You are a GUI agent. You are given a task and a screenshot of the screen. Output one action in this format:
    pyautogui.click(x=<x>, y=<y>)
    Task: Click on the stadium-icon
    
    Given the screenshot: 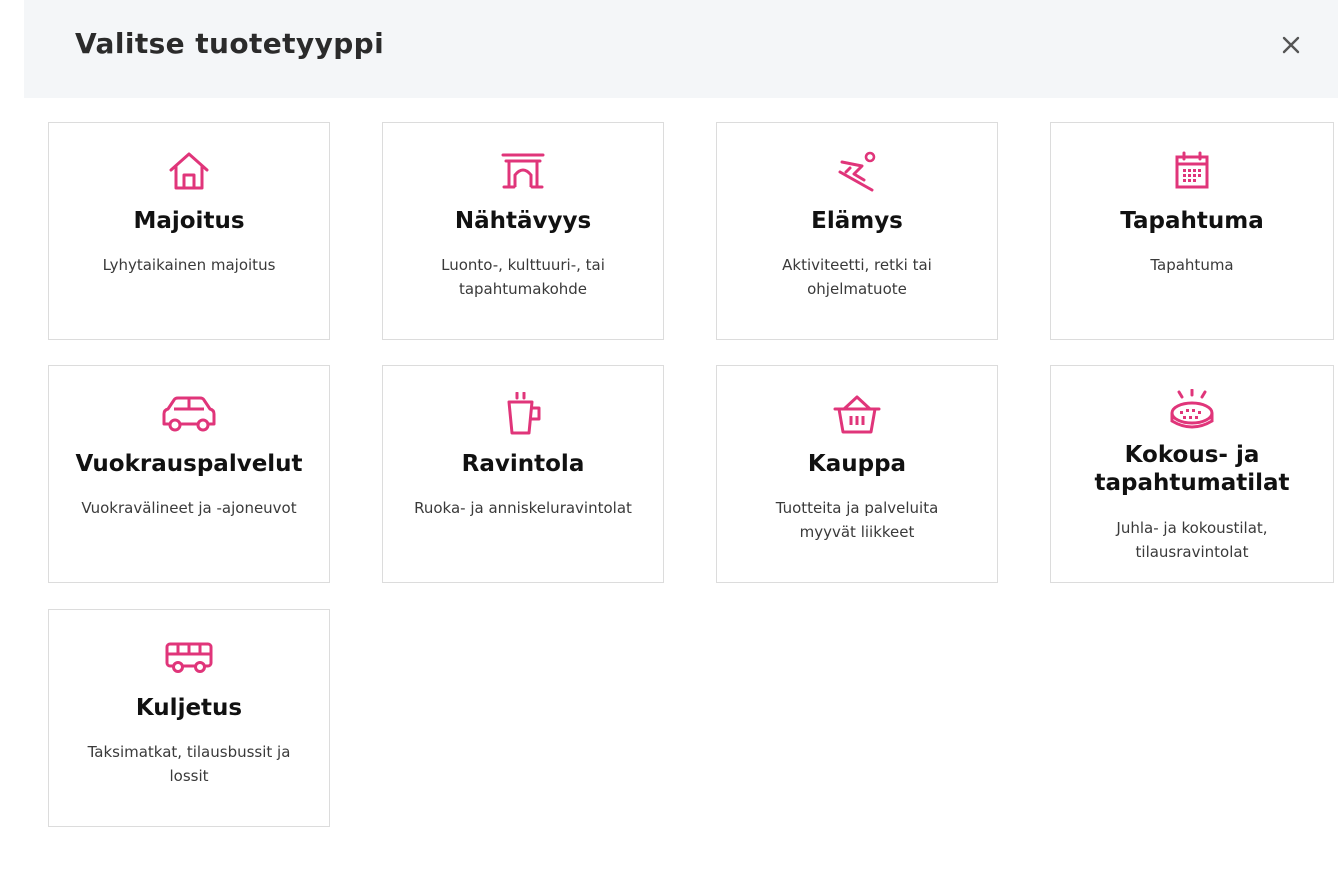 What is the action you would take?
    pyautogui.click(x=1192, y=409)
    